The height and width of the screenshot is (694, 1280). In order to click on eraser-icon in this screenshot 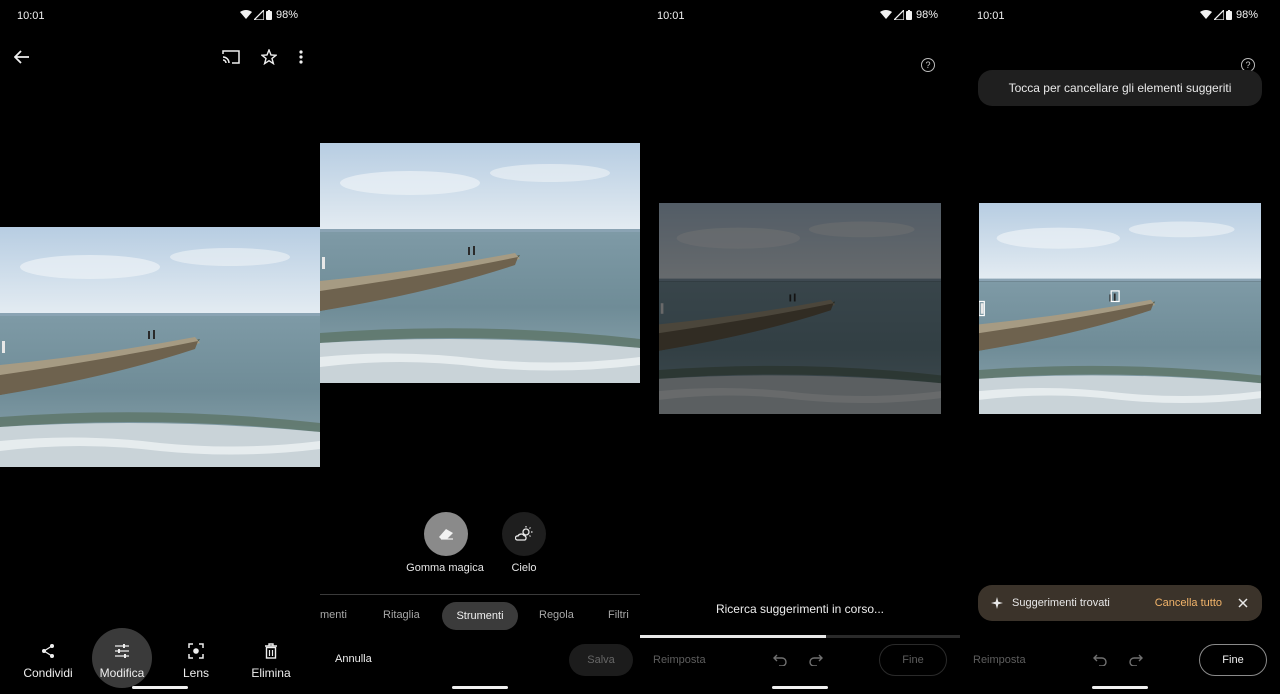, I will do `click(446, 534)`.